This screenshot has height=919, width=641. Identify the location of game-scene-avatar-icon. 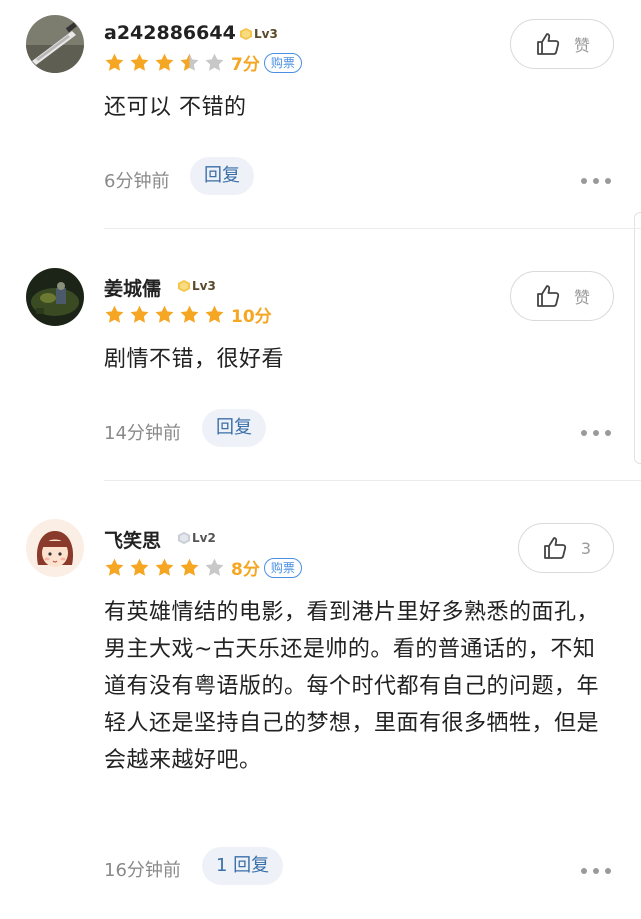
(55, 297).